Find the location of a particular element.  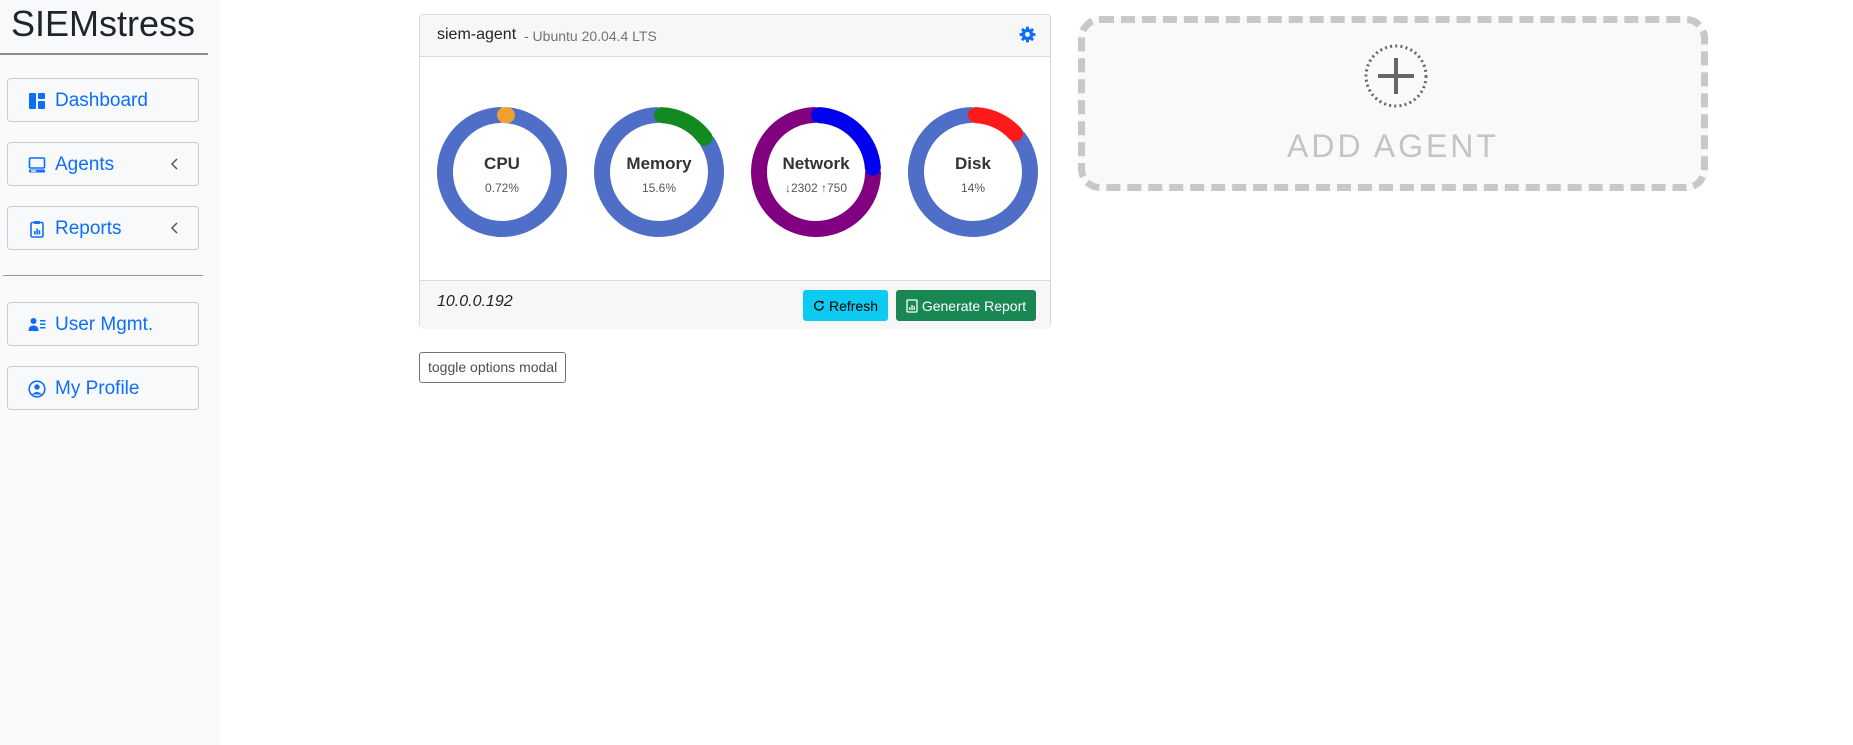

agent-name: siem-agent is located at coordinates (477, 34).